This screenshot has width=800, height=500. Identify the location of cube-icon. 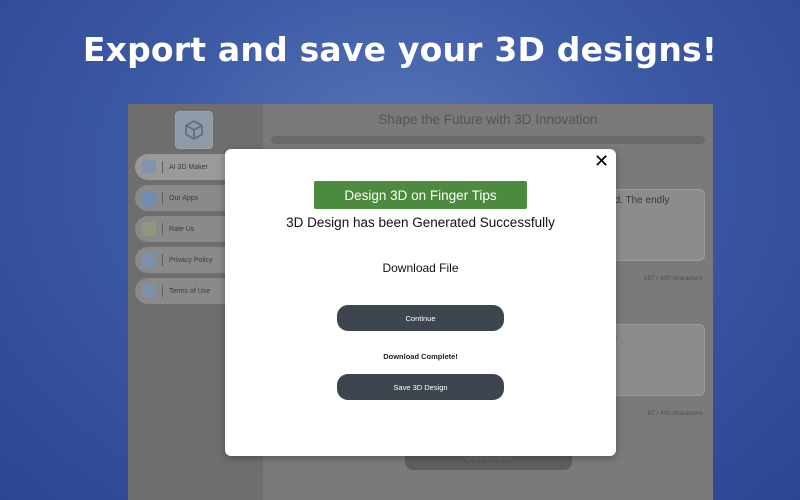
(149, 167).